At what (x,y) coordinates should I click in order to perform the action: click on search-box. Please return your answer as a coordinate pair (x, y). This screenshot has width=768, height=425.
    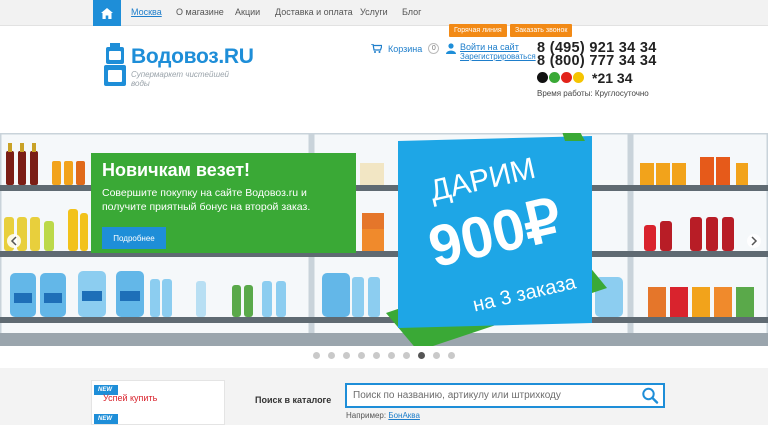
    Looking at the image, I should click on (505, 395).